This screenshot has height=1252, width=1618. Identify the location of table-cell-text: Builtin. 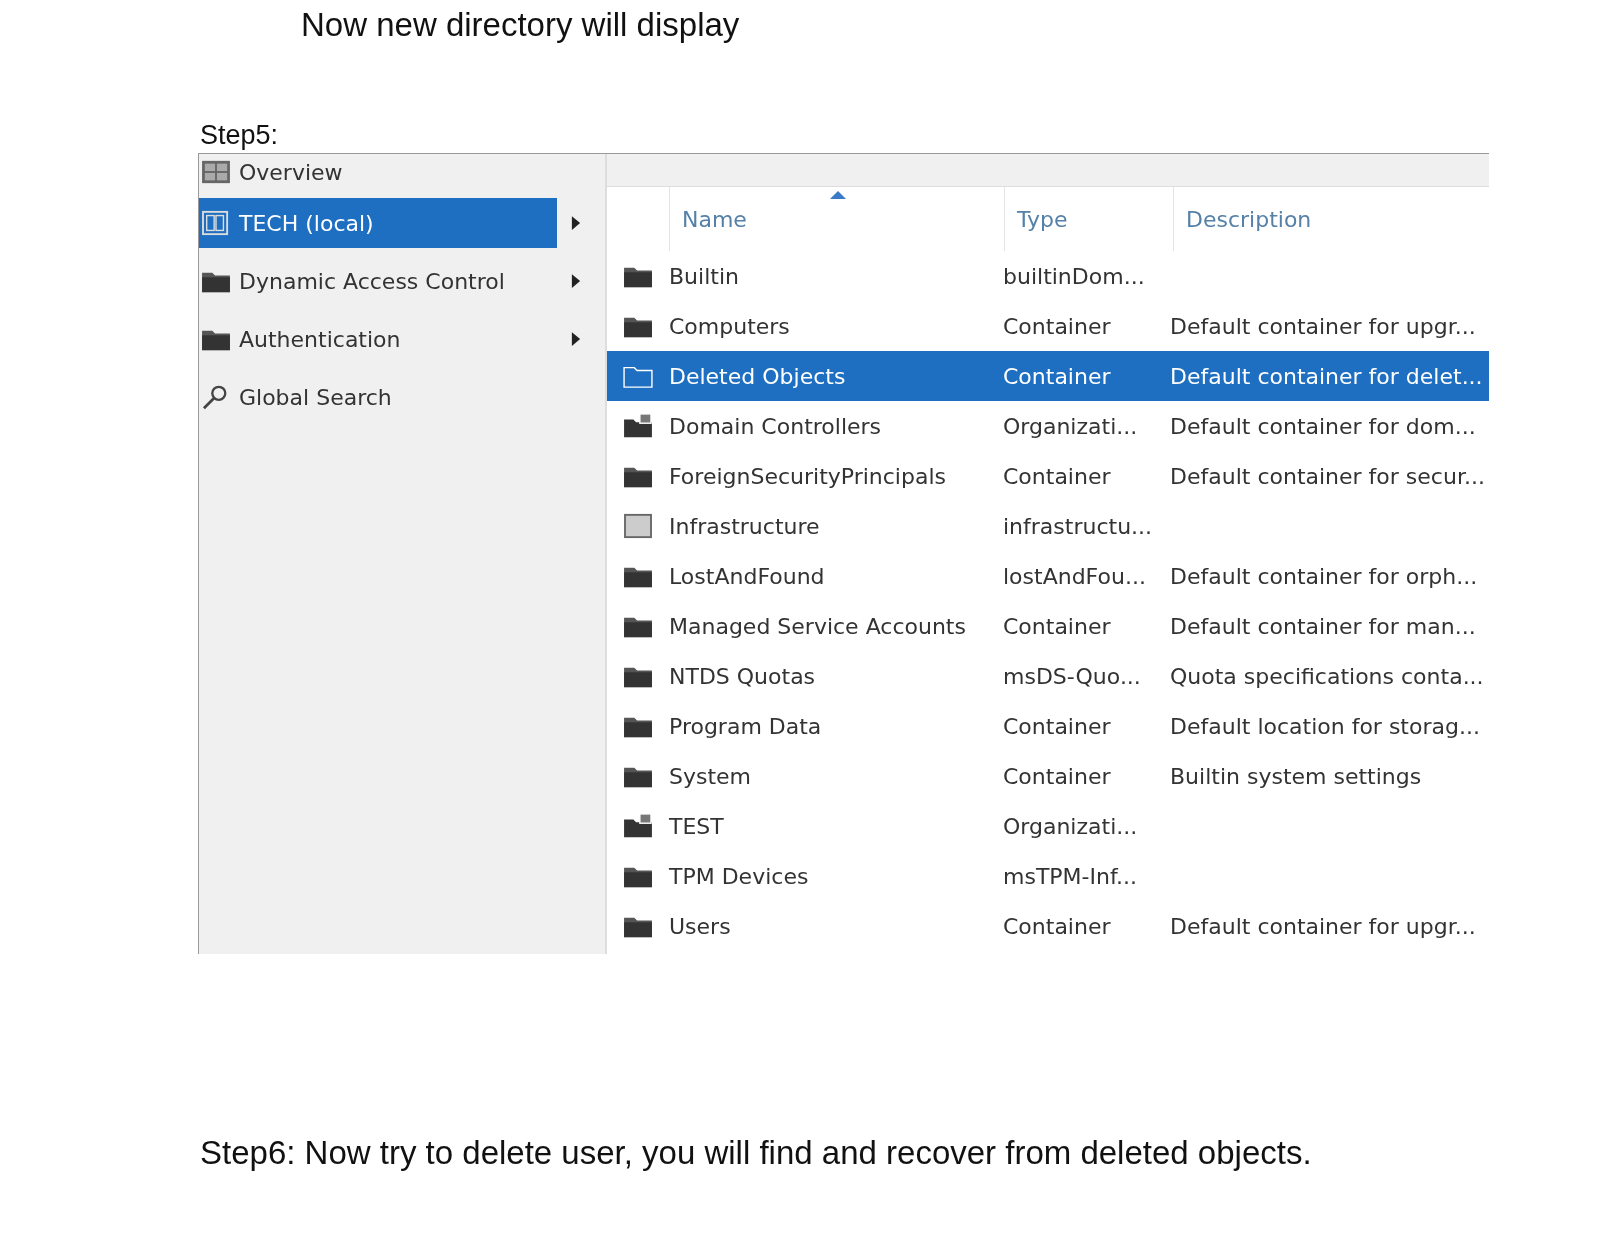
(704, 276).